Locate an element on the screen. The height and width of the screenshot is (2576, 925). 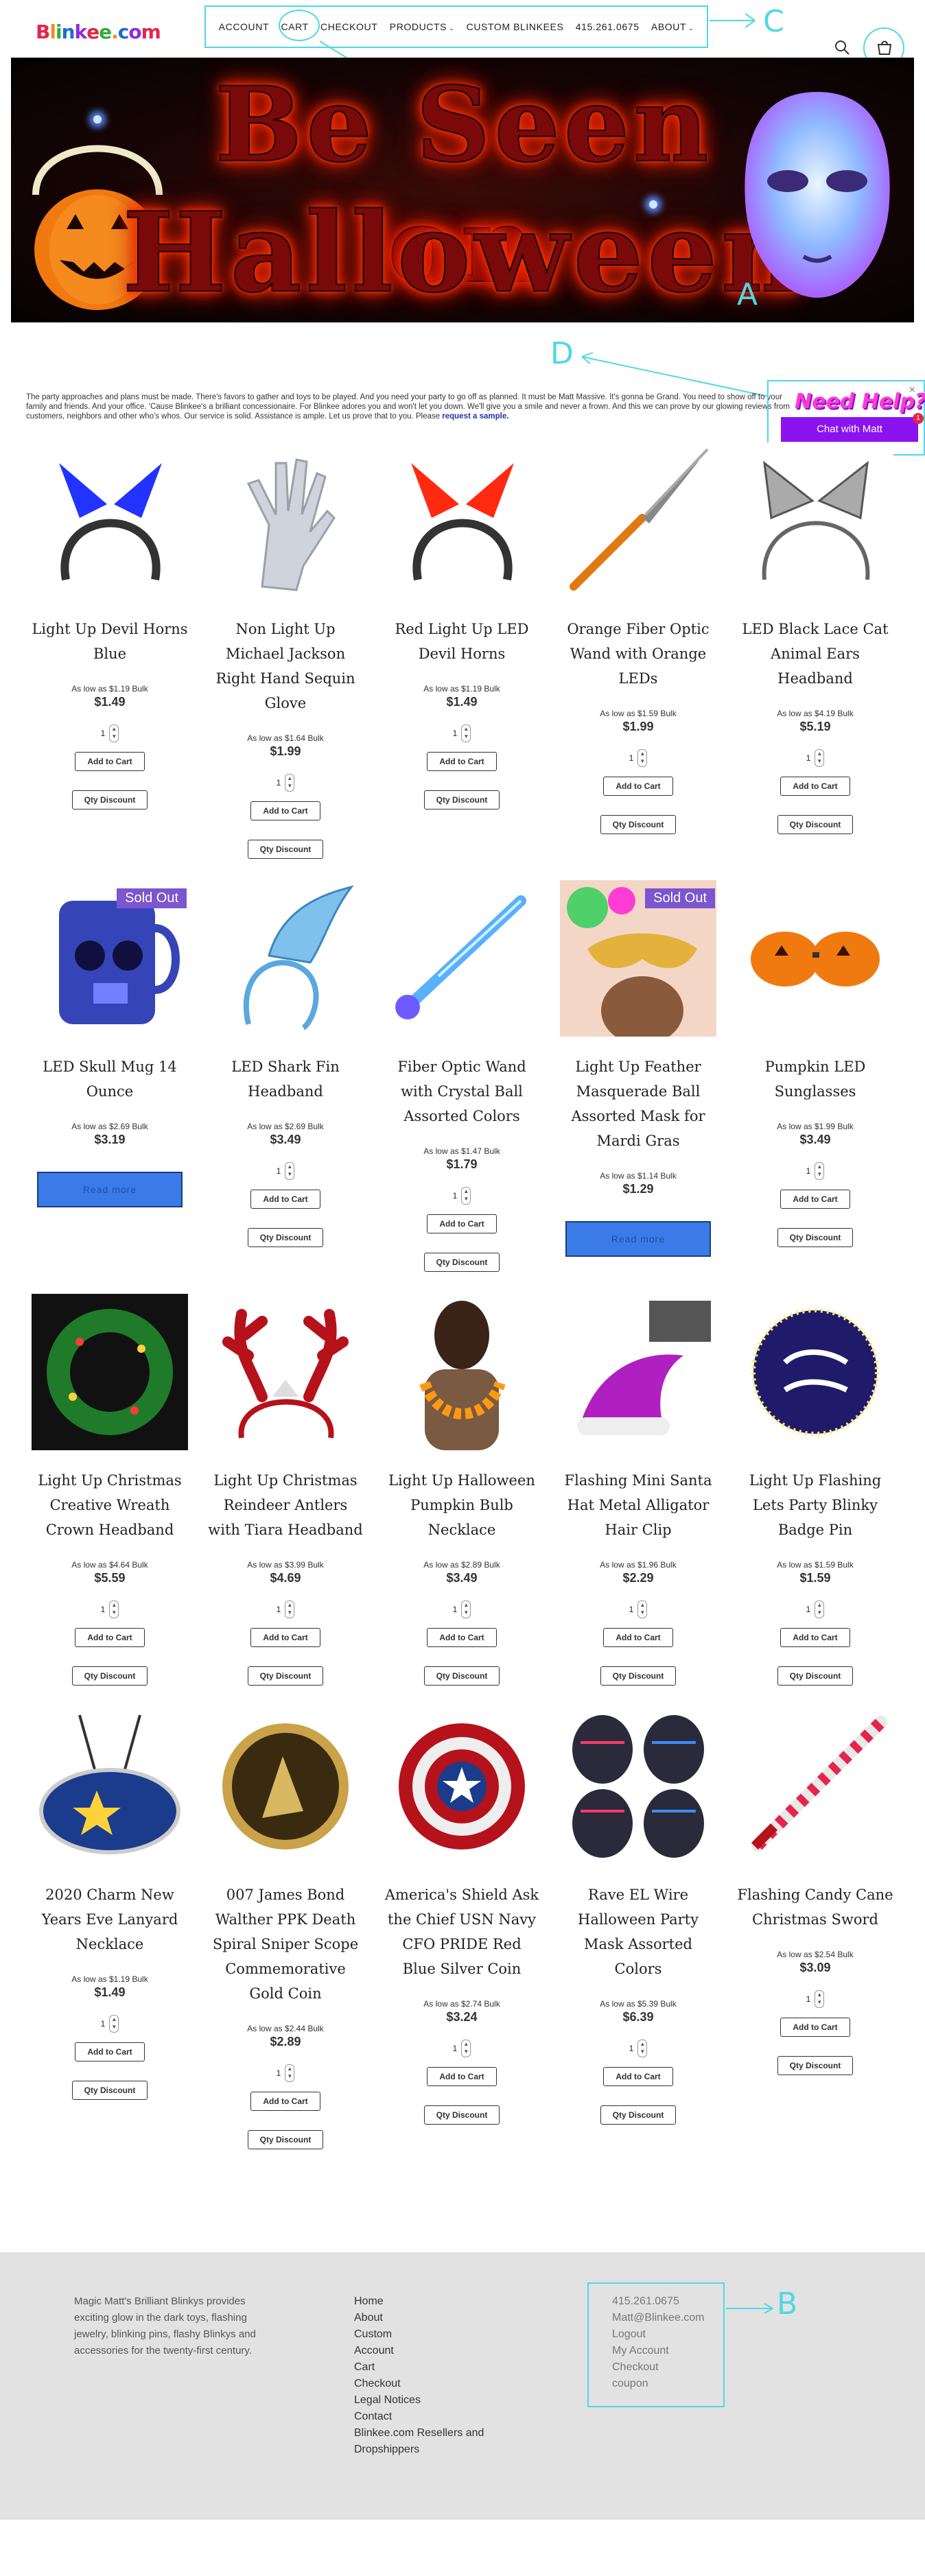
footer-link-legal: Legal Notices is located at coordinates (436, 2400).